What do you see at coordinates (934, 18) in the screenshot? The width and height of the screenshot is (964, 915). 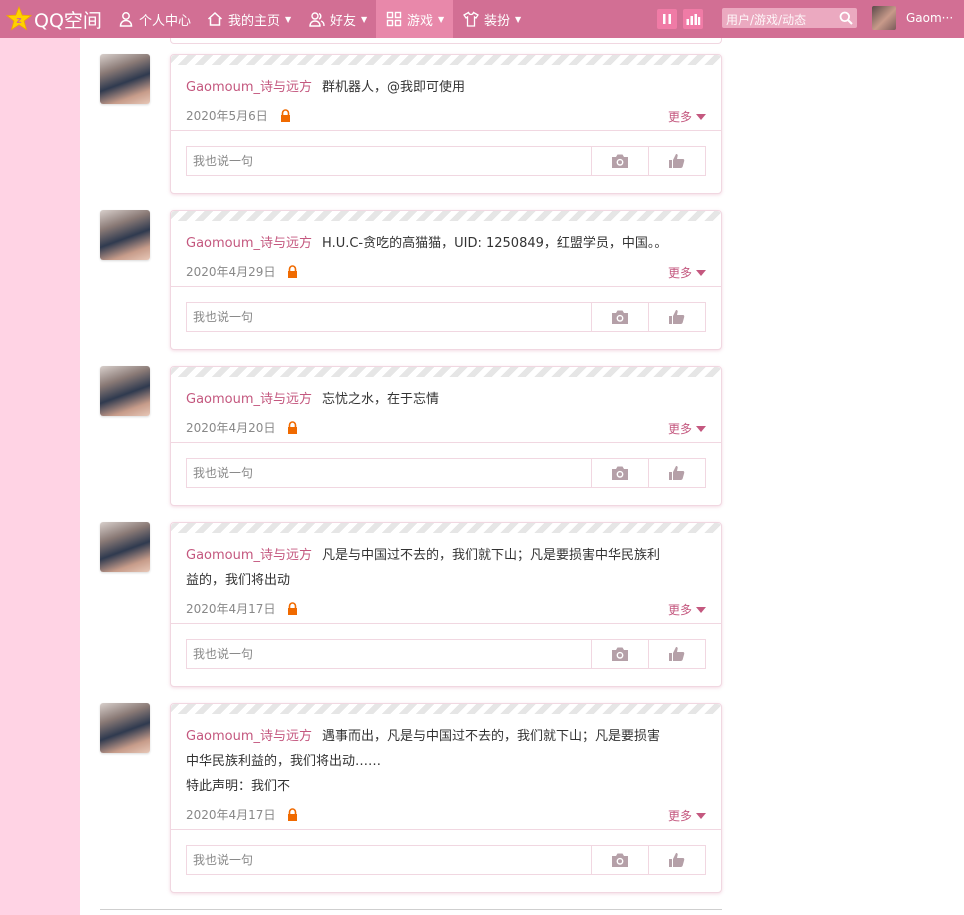 I see `top-username: Gaom···` at bounding box center [934, 18].